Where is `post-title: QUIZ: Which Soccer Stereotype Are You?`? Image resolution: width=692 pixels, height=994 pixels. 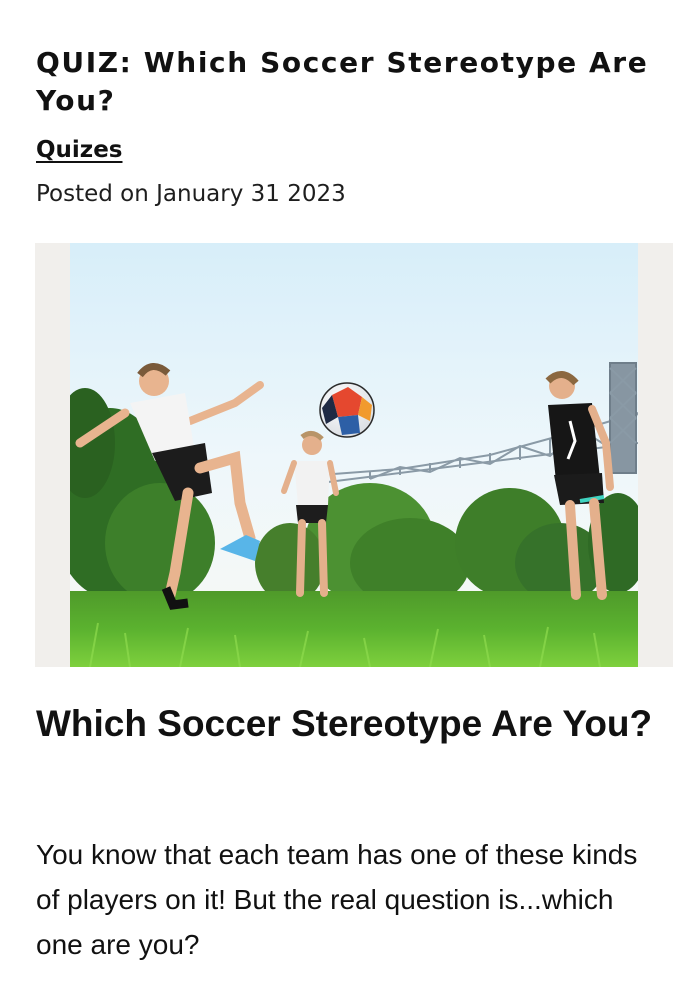
post-title: QUIZ: Which Soccer Stereotype Are You? is located at coordinates (342, 81).